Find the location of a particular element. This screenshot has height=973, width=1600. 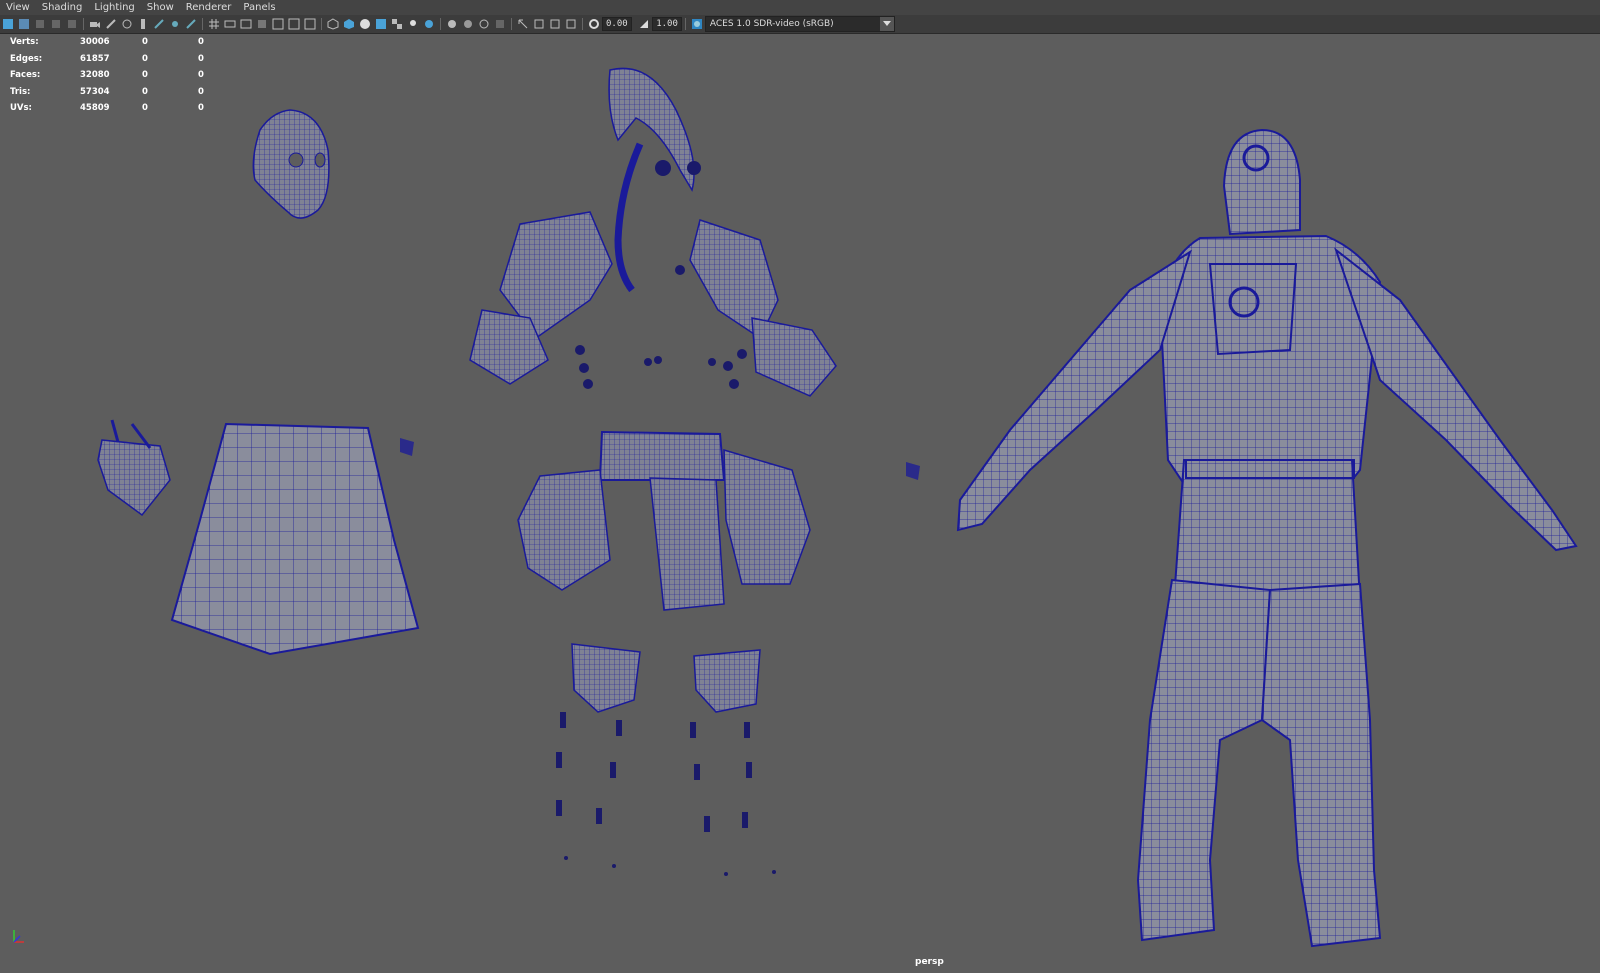

color-management-icon is located at coordinates (696, 24).